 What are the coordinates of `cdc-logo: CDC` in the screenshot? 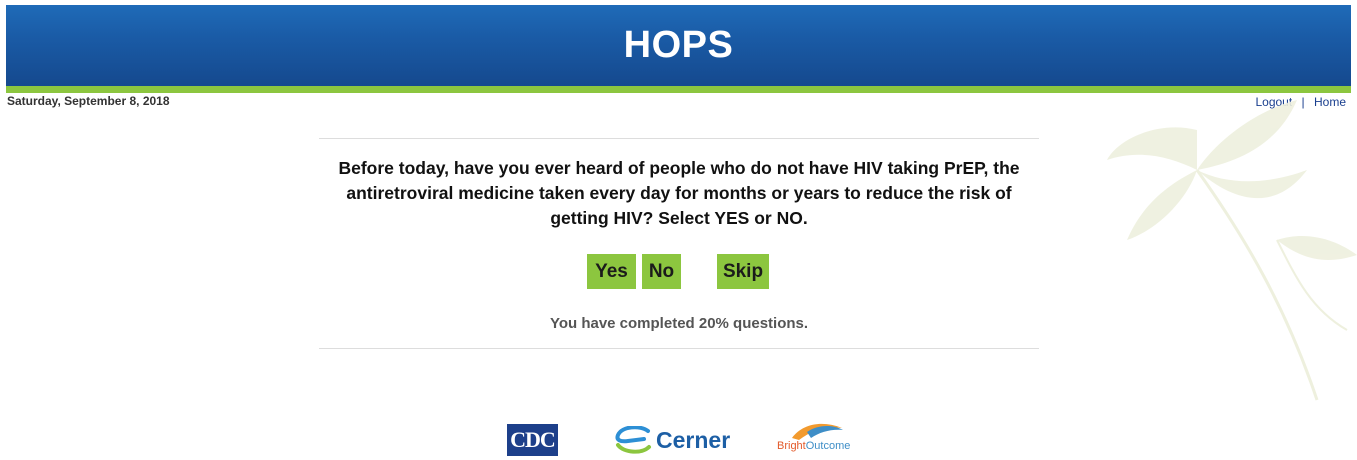 It's located at (532, 440).